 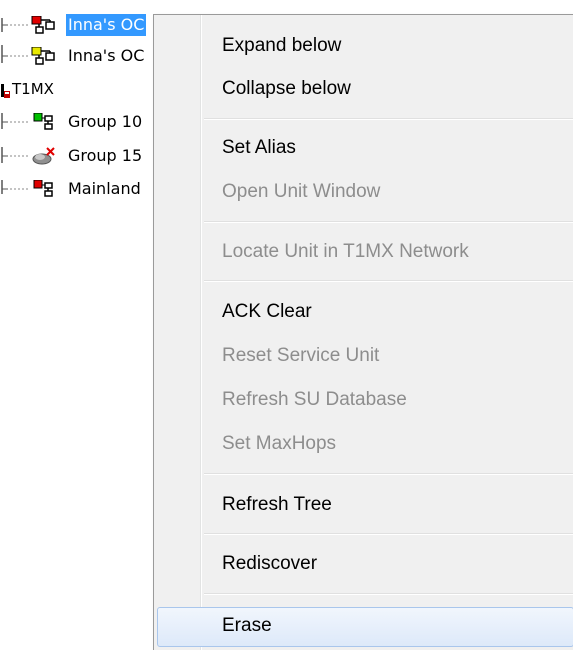 What do you see at coordinates (104, 188) in the screenshot?
I see `tree-item-label: Mainland` at bounding box center [104, 188].